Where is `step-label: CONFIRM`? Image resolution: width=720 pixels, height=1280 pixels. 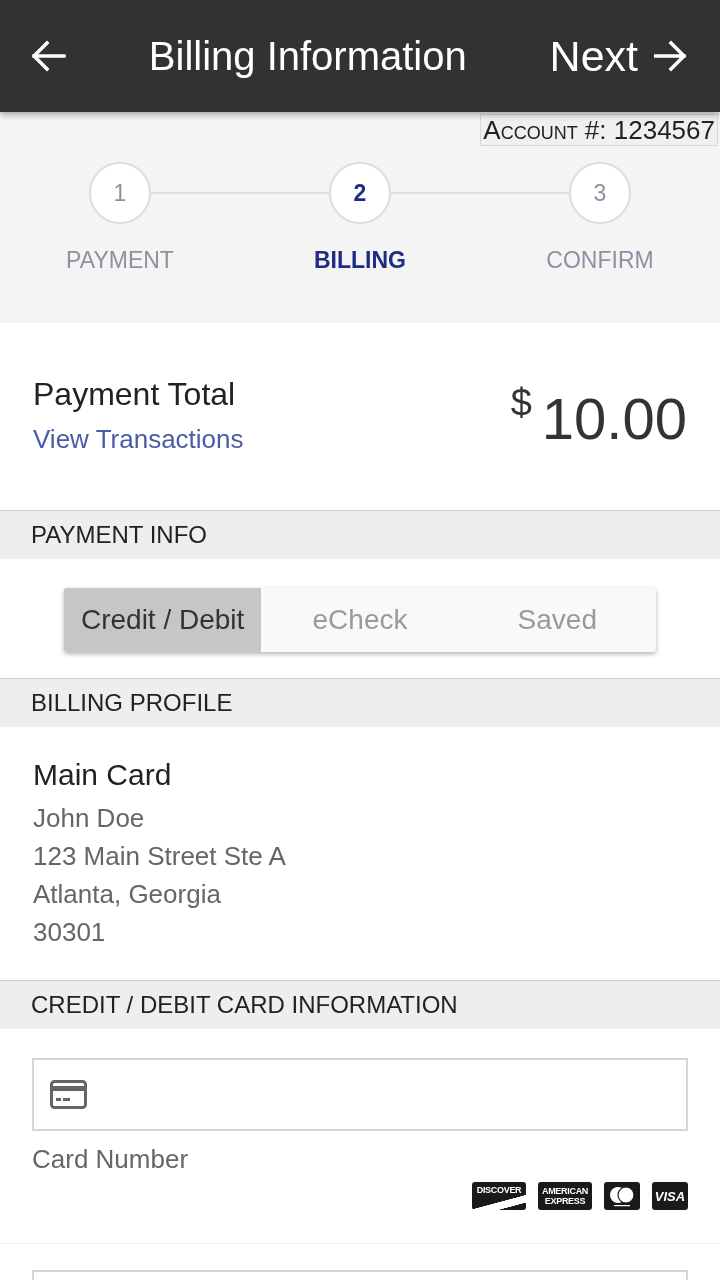 step-label: CONFIRM is located at coordinates (600, 260).